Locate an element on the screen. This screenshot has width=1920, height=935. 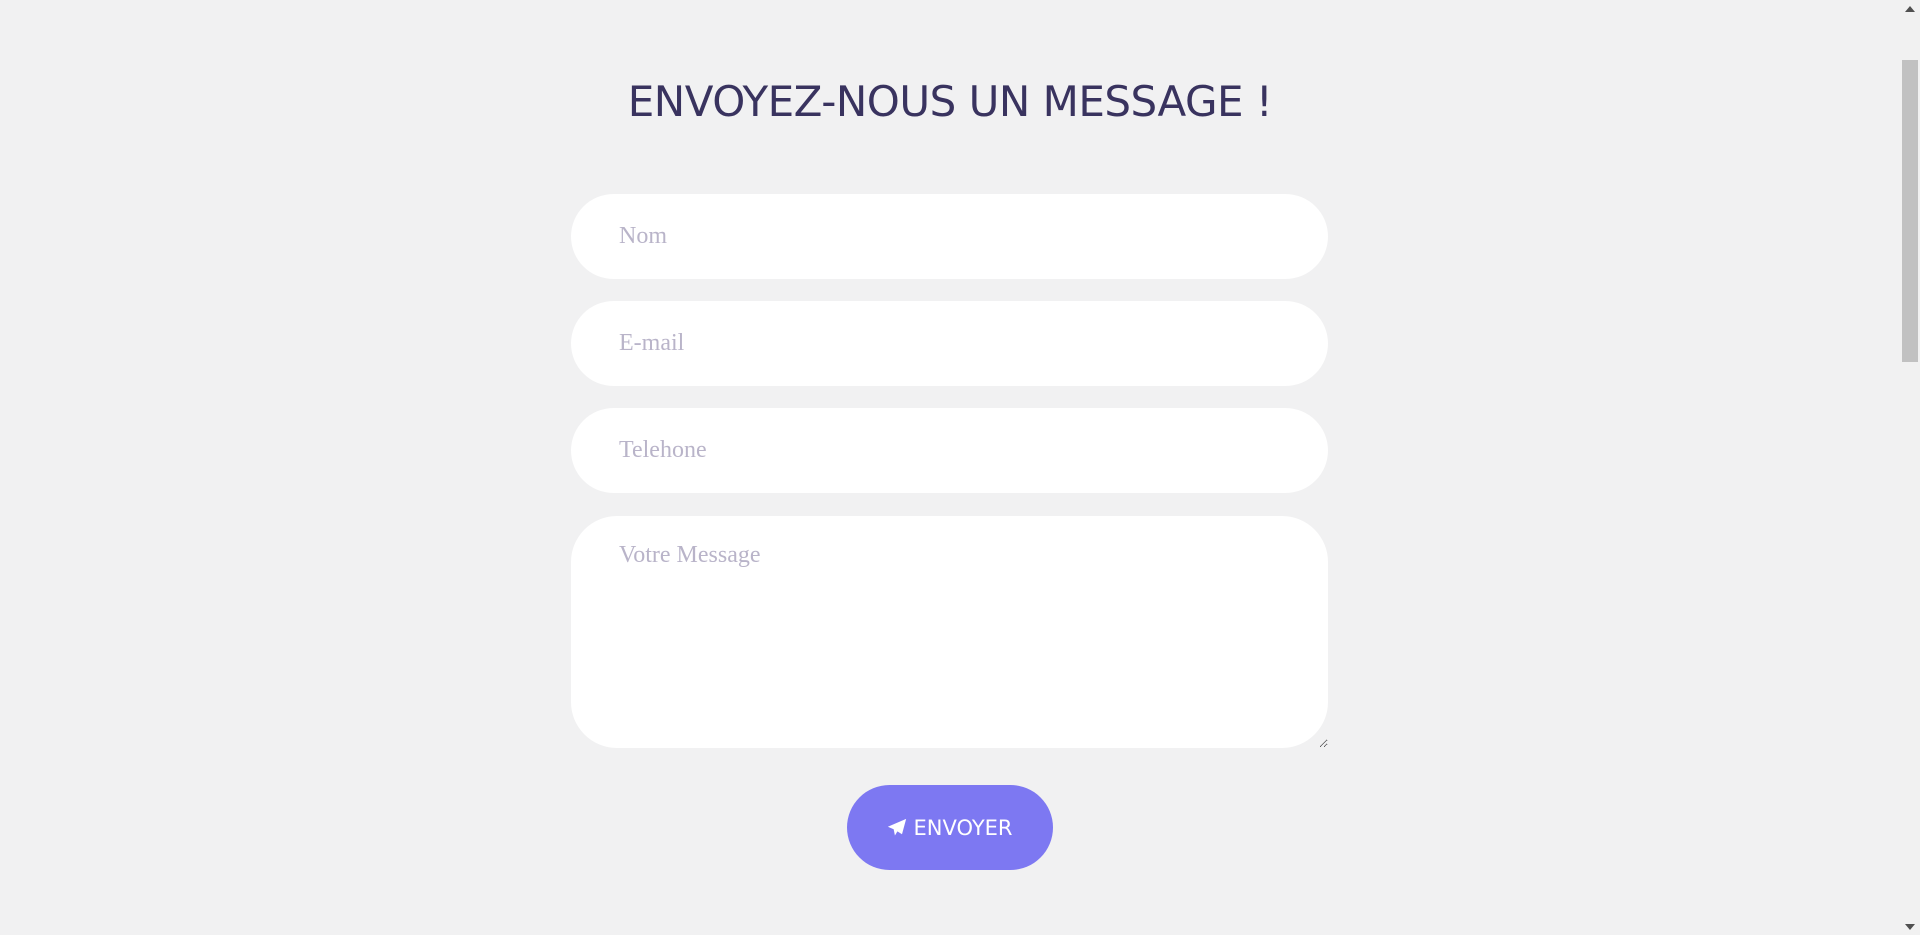
phone-input is located at coordinates (949, 450).